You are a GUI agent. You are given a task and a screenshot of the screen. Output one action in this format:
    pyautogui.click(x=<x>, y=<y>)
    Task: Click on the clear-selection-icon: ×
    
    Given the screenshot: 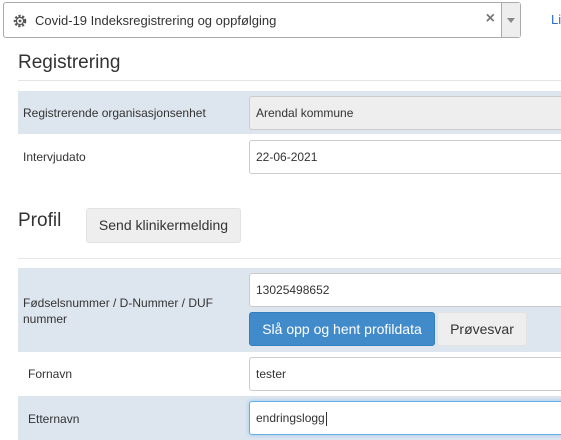 What is the action you would take?
    pyautogui.click(x=490, y=19)
    